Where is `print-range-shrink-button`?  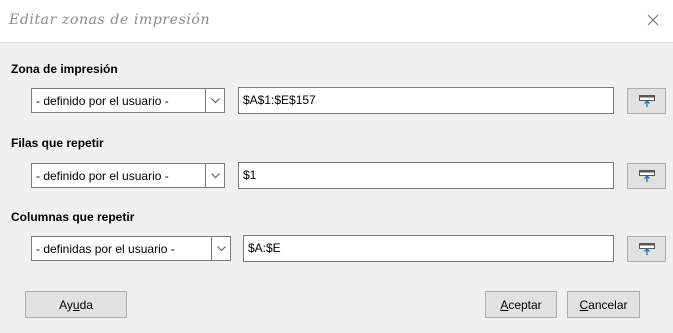 print-range-shrink-button is located at coordinates (646, 101).